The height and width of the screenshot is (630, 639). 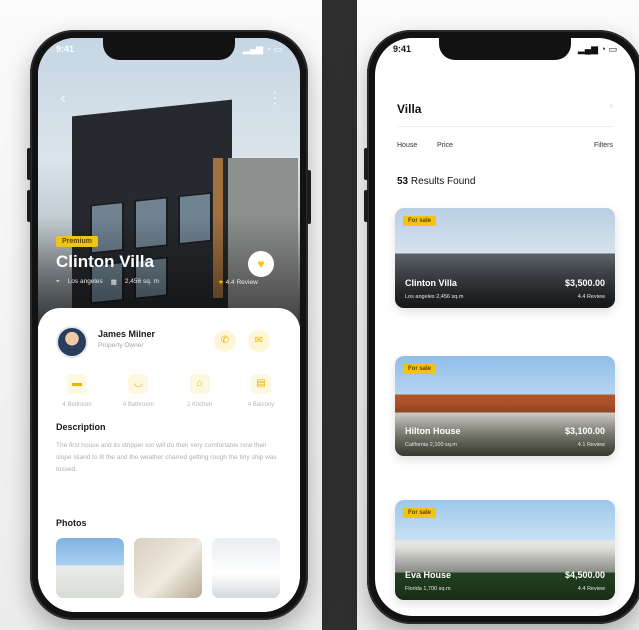 What do you see at coordinates (434, 297) in the screenshot?
I see `card-meta: Los angeles 2,456 sq.m` at bounding box center [434, 297].